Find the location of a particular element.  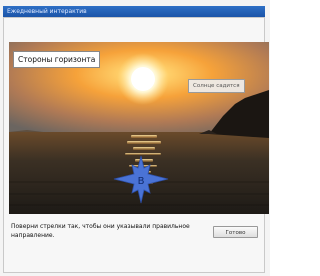

sun-label: Солнце садится is located at coordinates (216, 86).